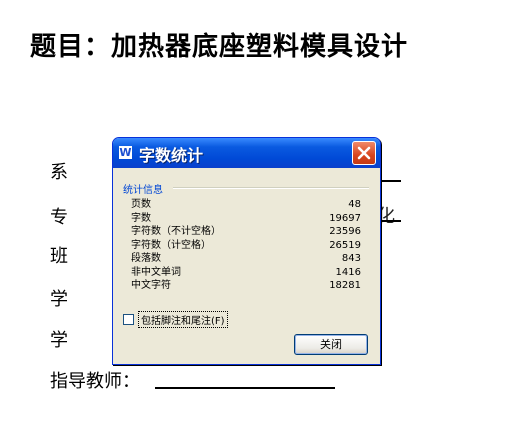  I want to click on group-divider, so click(271, 188).